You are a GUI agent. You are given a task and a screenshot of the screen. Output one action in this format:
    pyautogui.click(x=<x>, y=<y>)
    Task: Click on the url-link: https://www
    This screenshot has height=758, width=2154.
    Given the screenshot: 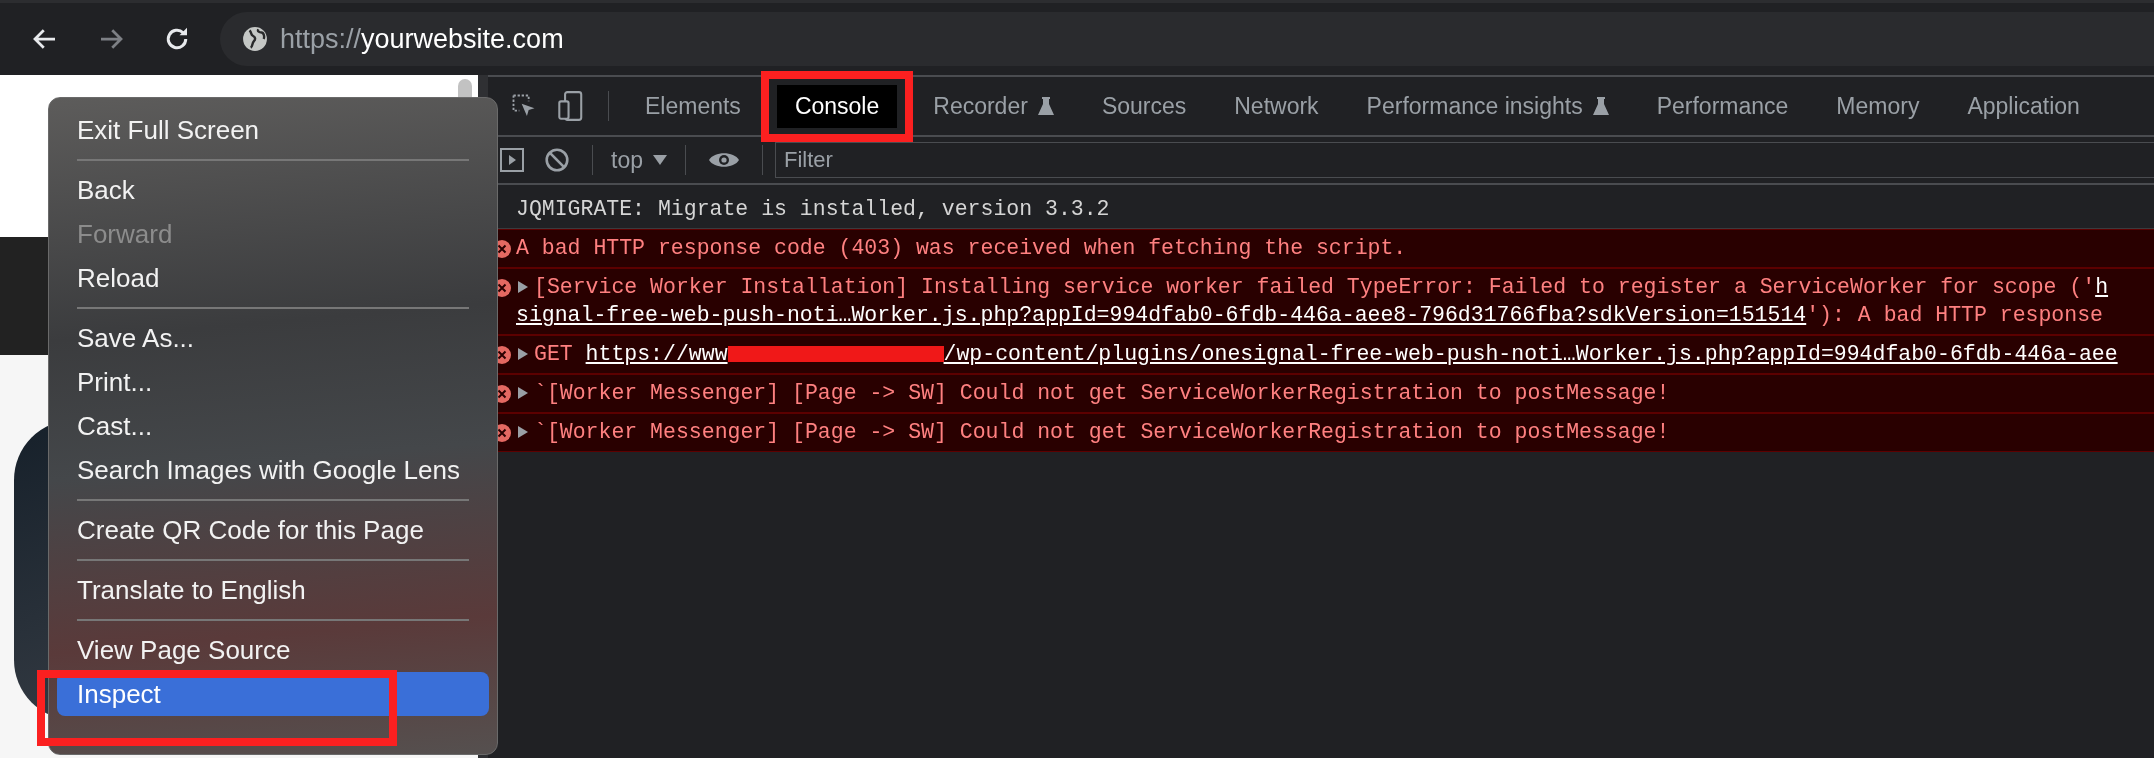 What is the action you would take?
    pyautogui.click(x=656, y=354)
    